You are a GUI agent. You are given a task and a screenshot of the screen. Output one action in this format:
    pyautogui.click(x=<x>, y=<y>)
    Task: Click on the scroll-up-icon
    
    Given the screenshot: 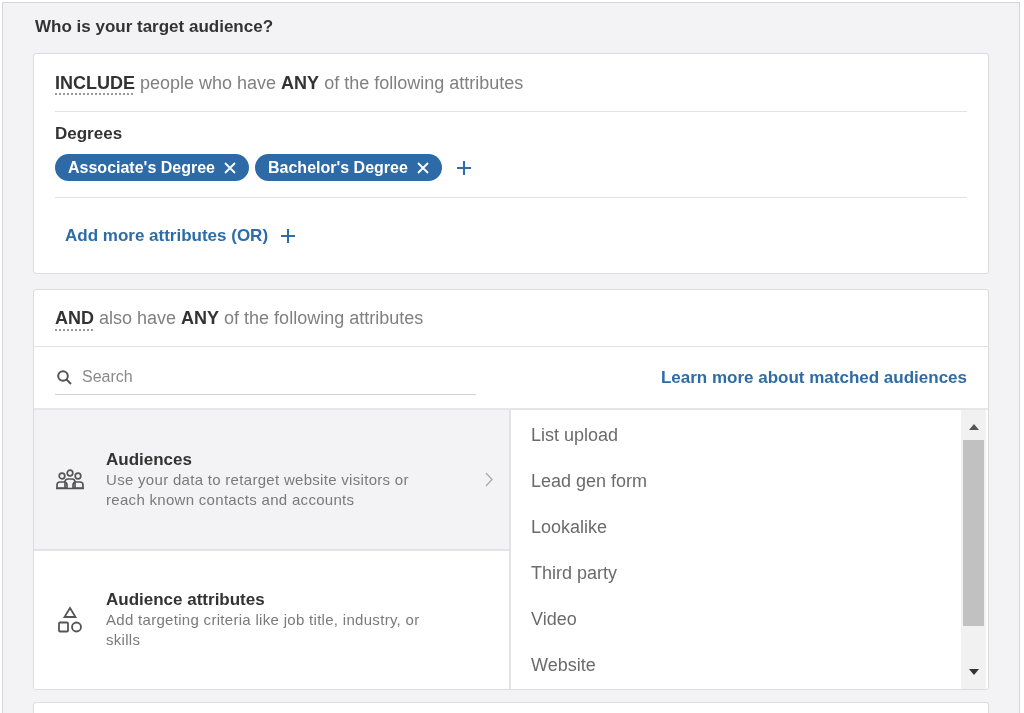 What is the action you would take?
    pyautogui.click(x=973, y=427)
    